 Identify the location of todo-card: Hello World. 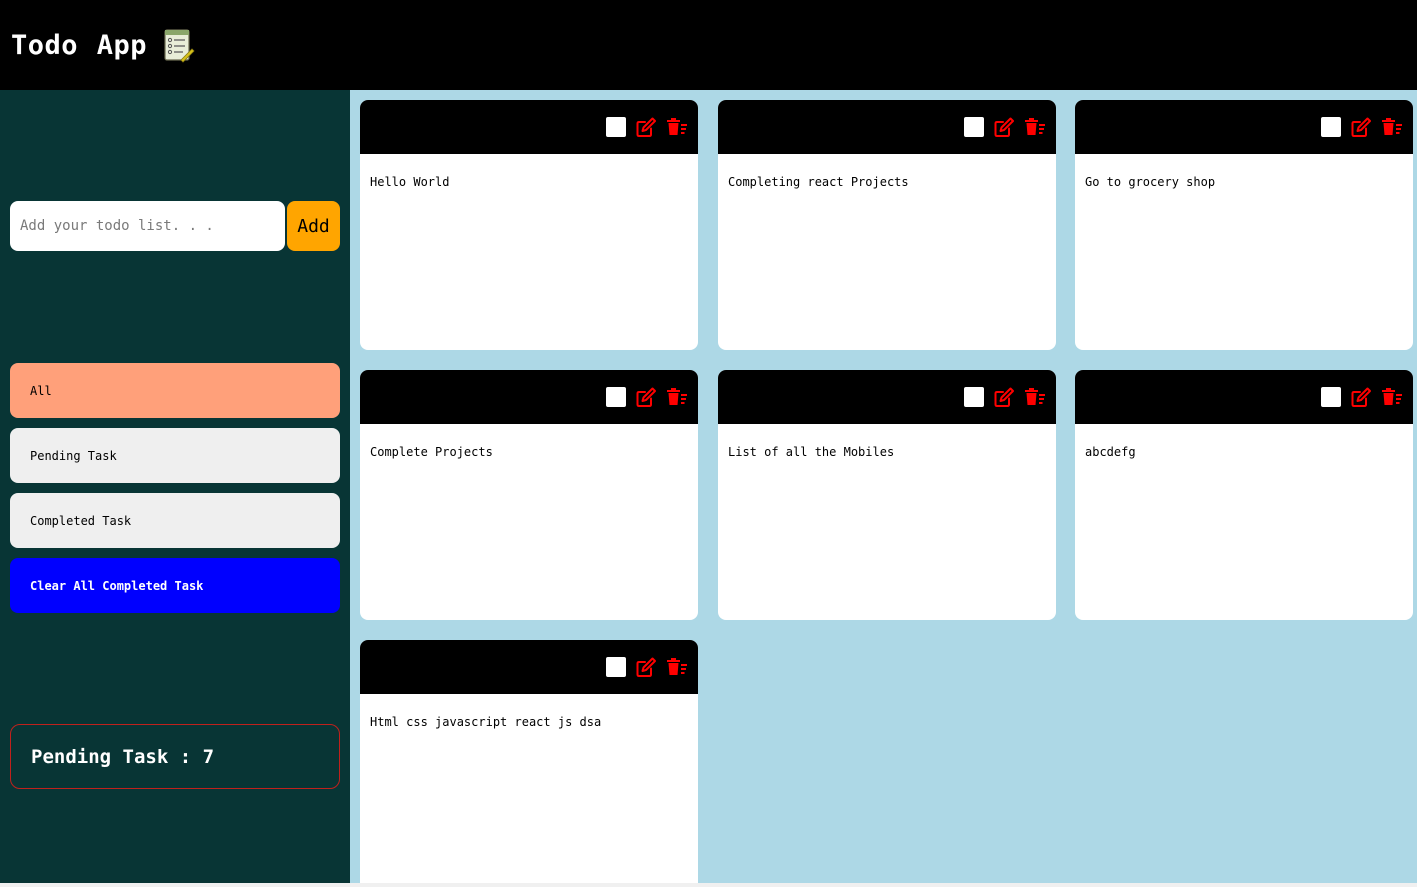
(529, 225).